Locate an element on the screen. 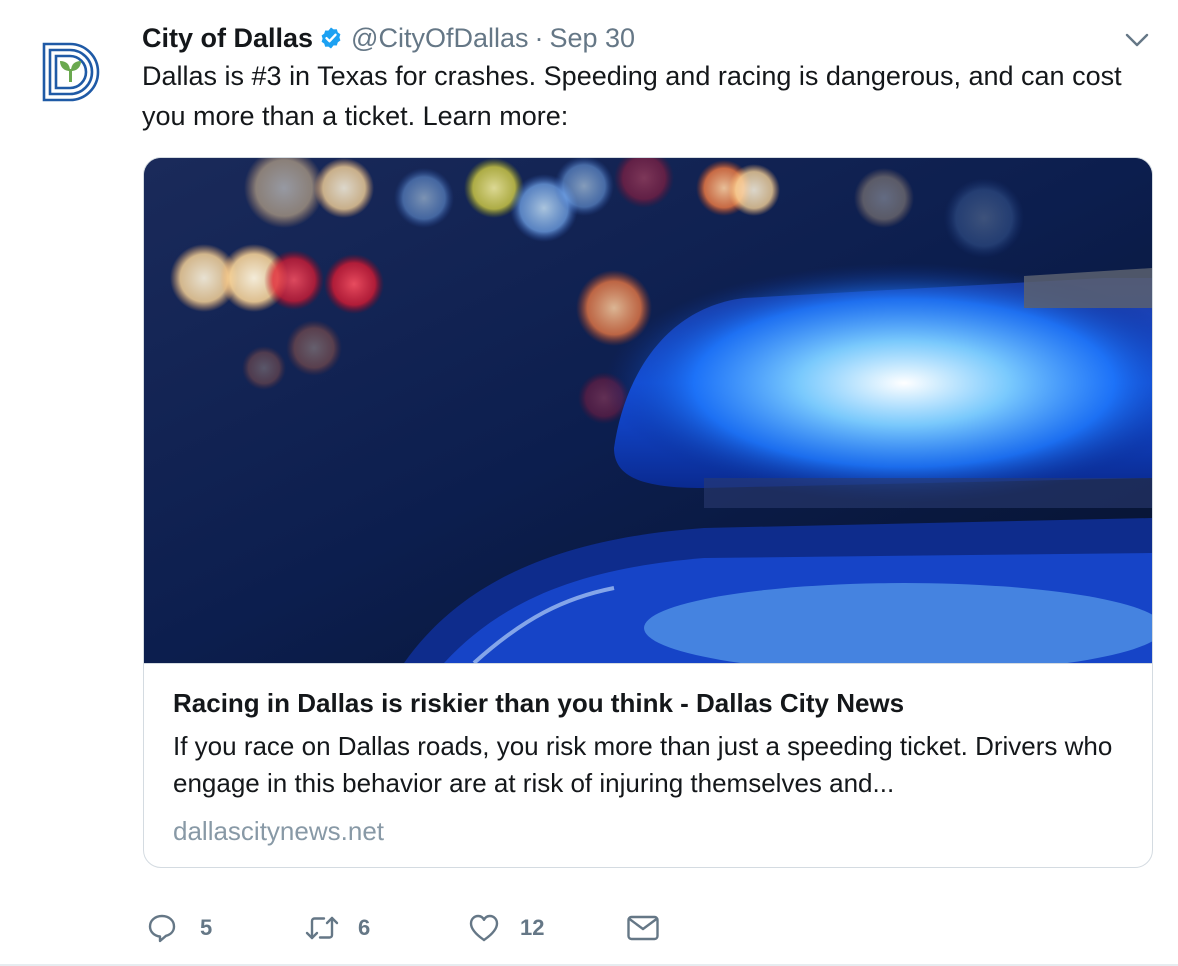  reply-icon is located at coordinates (162, 928).